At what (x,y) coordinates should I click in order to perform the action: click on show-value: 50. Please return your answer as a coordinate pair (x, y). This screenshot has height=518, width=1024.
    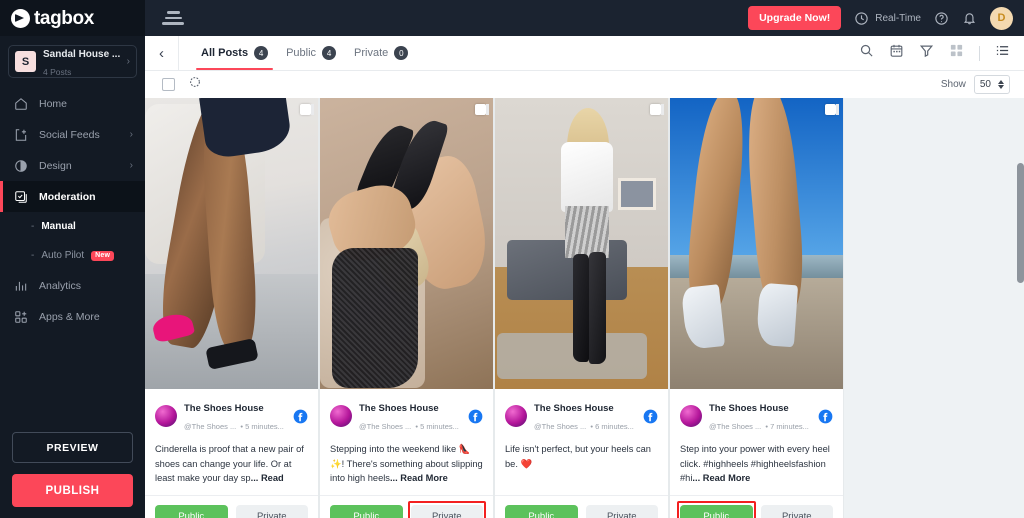
    Looking at the image, I should click on (985, 84).